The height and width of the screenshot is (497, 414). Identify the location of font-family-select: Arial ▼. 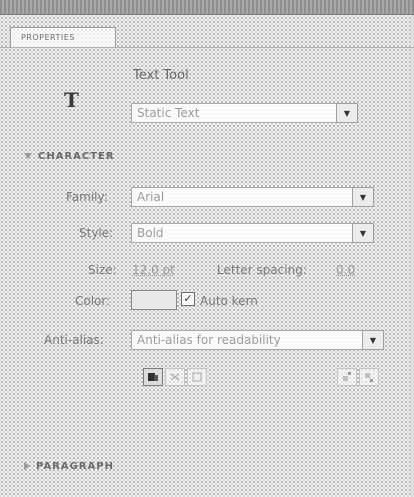
(252, 197).